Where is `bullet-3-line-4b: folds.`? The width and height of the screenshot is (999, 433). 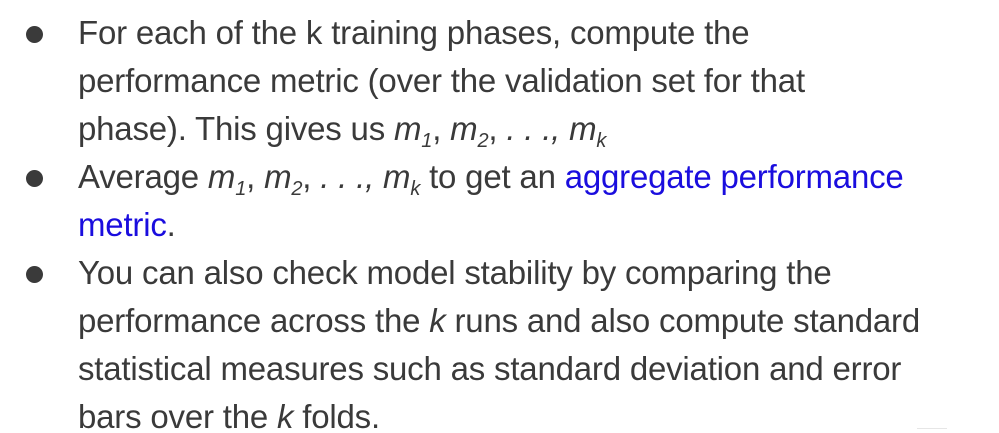
bullet-3-line-4b: folds. is located at coordinates (336, 415).